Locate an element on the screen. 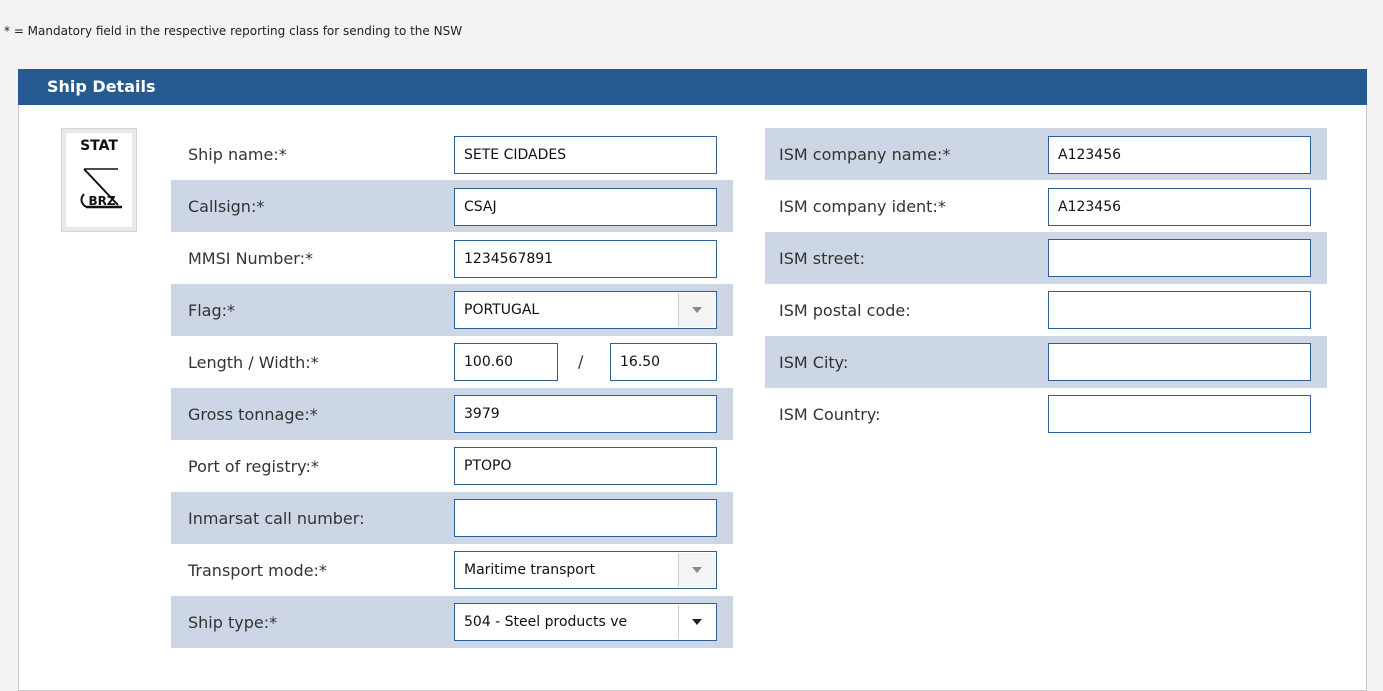 The width and height of the screenshot is (1383, 691). ship-type-label: Ship type:* is located at coordinates (233, 622).